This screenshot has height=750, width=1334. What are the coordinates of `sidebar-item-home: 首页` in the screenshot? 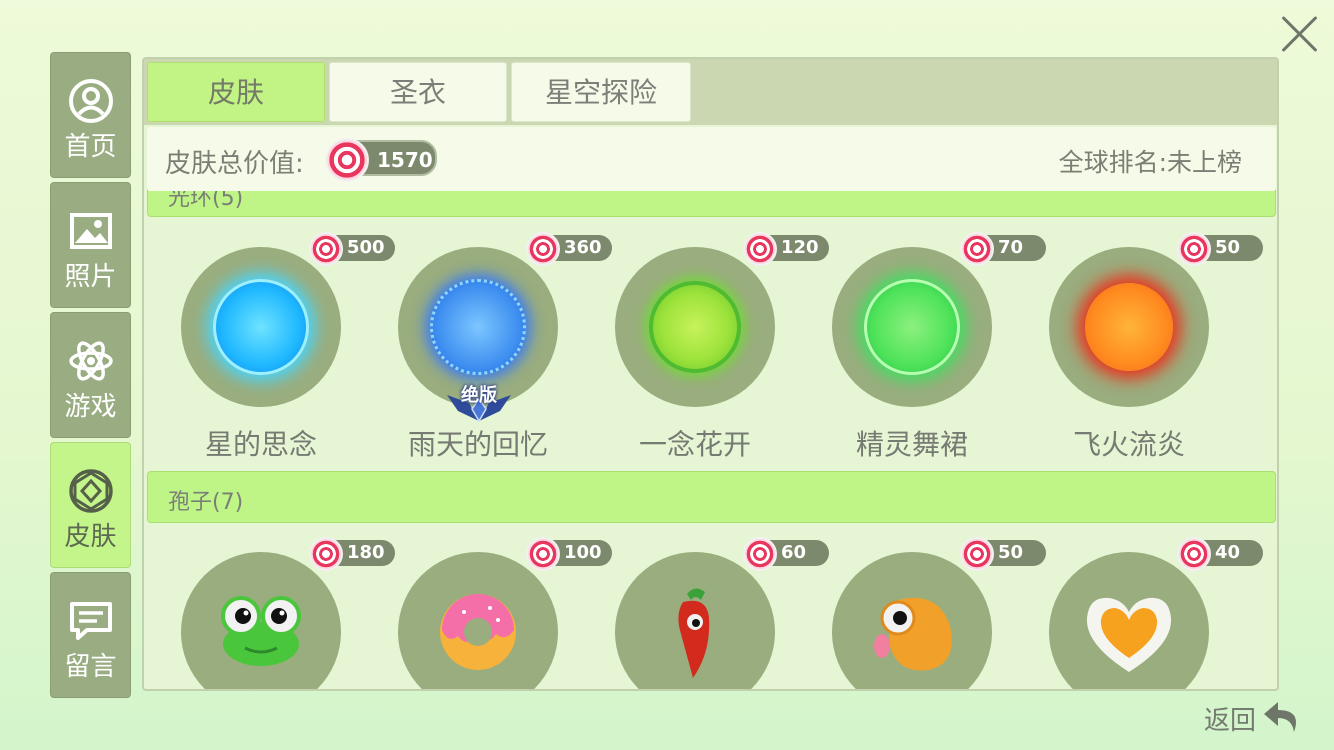 It's located at (90, 115).